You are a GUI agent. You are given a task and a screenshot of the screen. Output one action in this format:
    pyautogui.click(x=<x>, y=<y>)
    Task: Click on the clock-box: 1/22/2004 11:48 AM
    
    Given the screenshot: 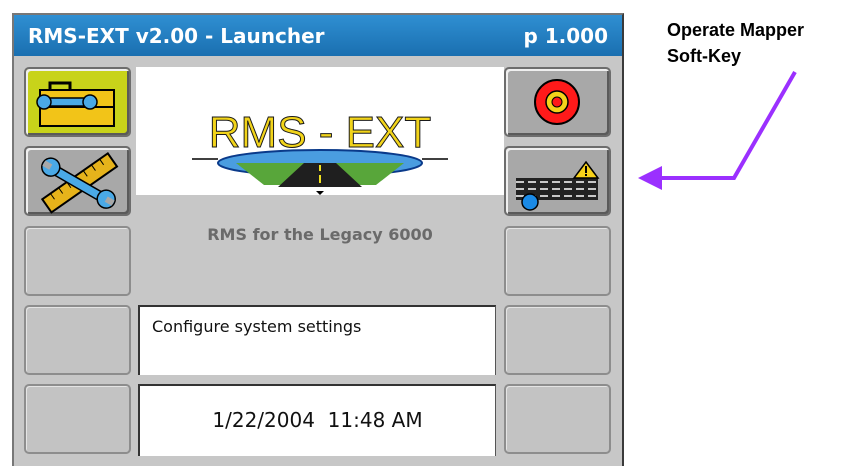 What is the action you would take?
    pyautogui.click(x=317, y=420)
    